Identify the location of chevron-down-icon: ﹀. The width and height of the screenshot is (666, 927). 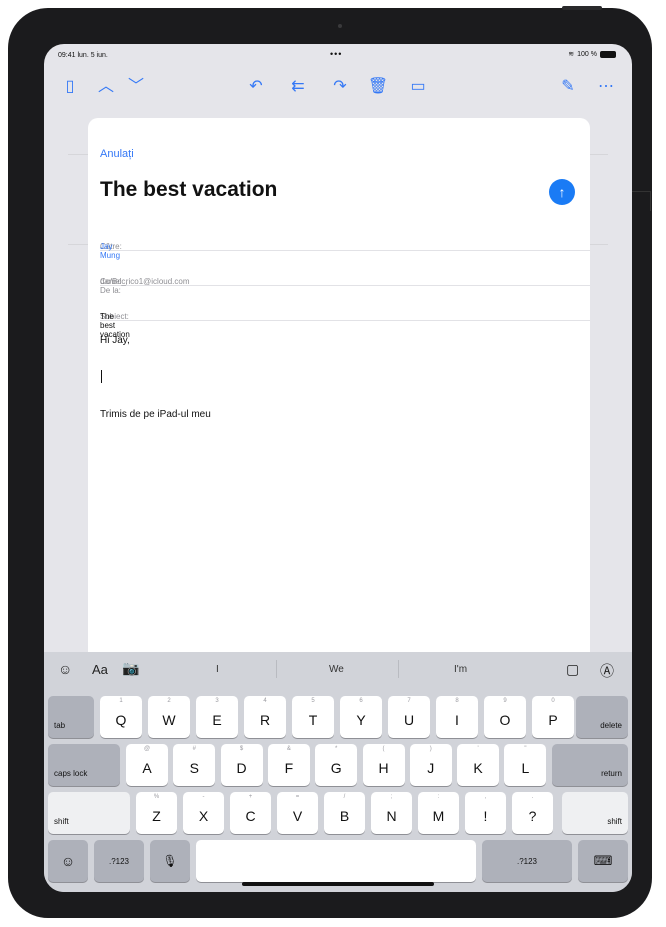
(136, 87).